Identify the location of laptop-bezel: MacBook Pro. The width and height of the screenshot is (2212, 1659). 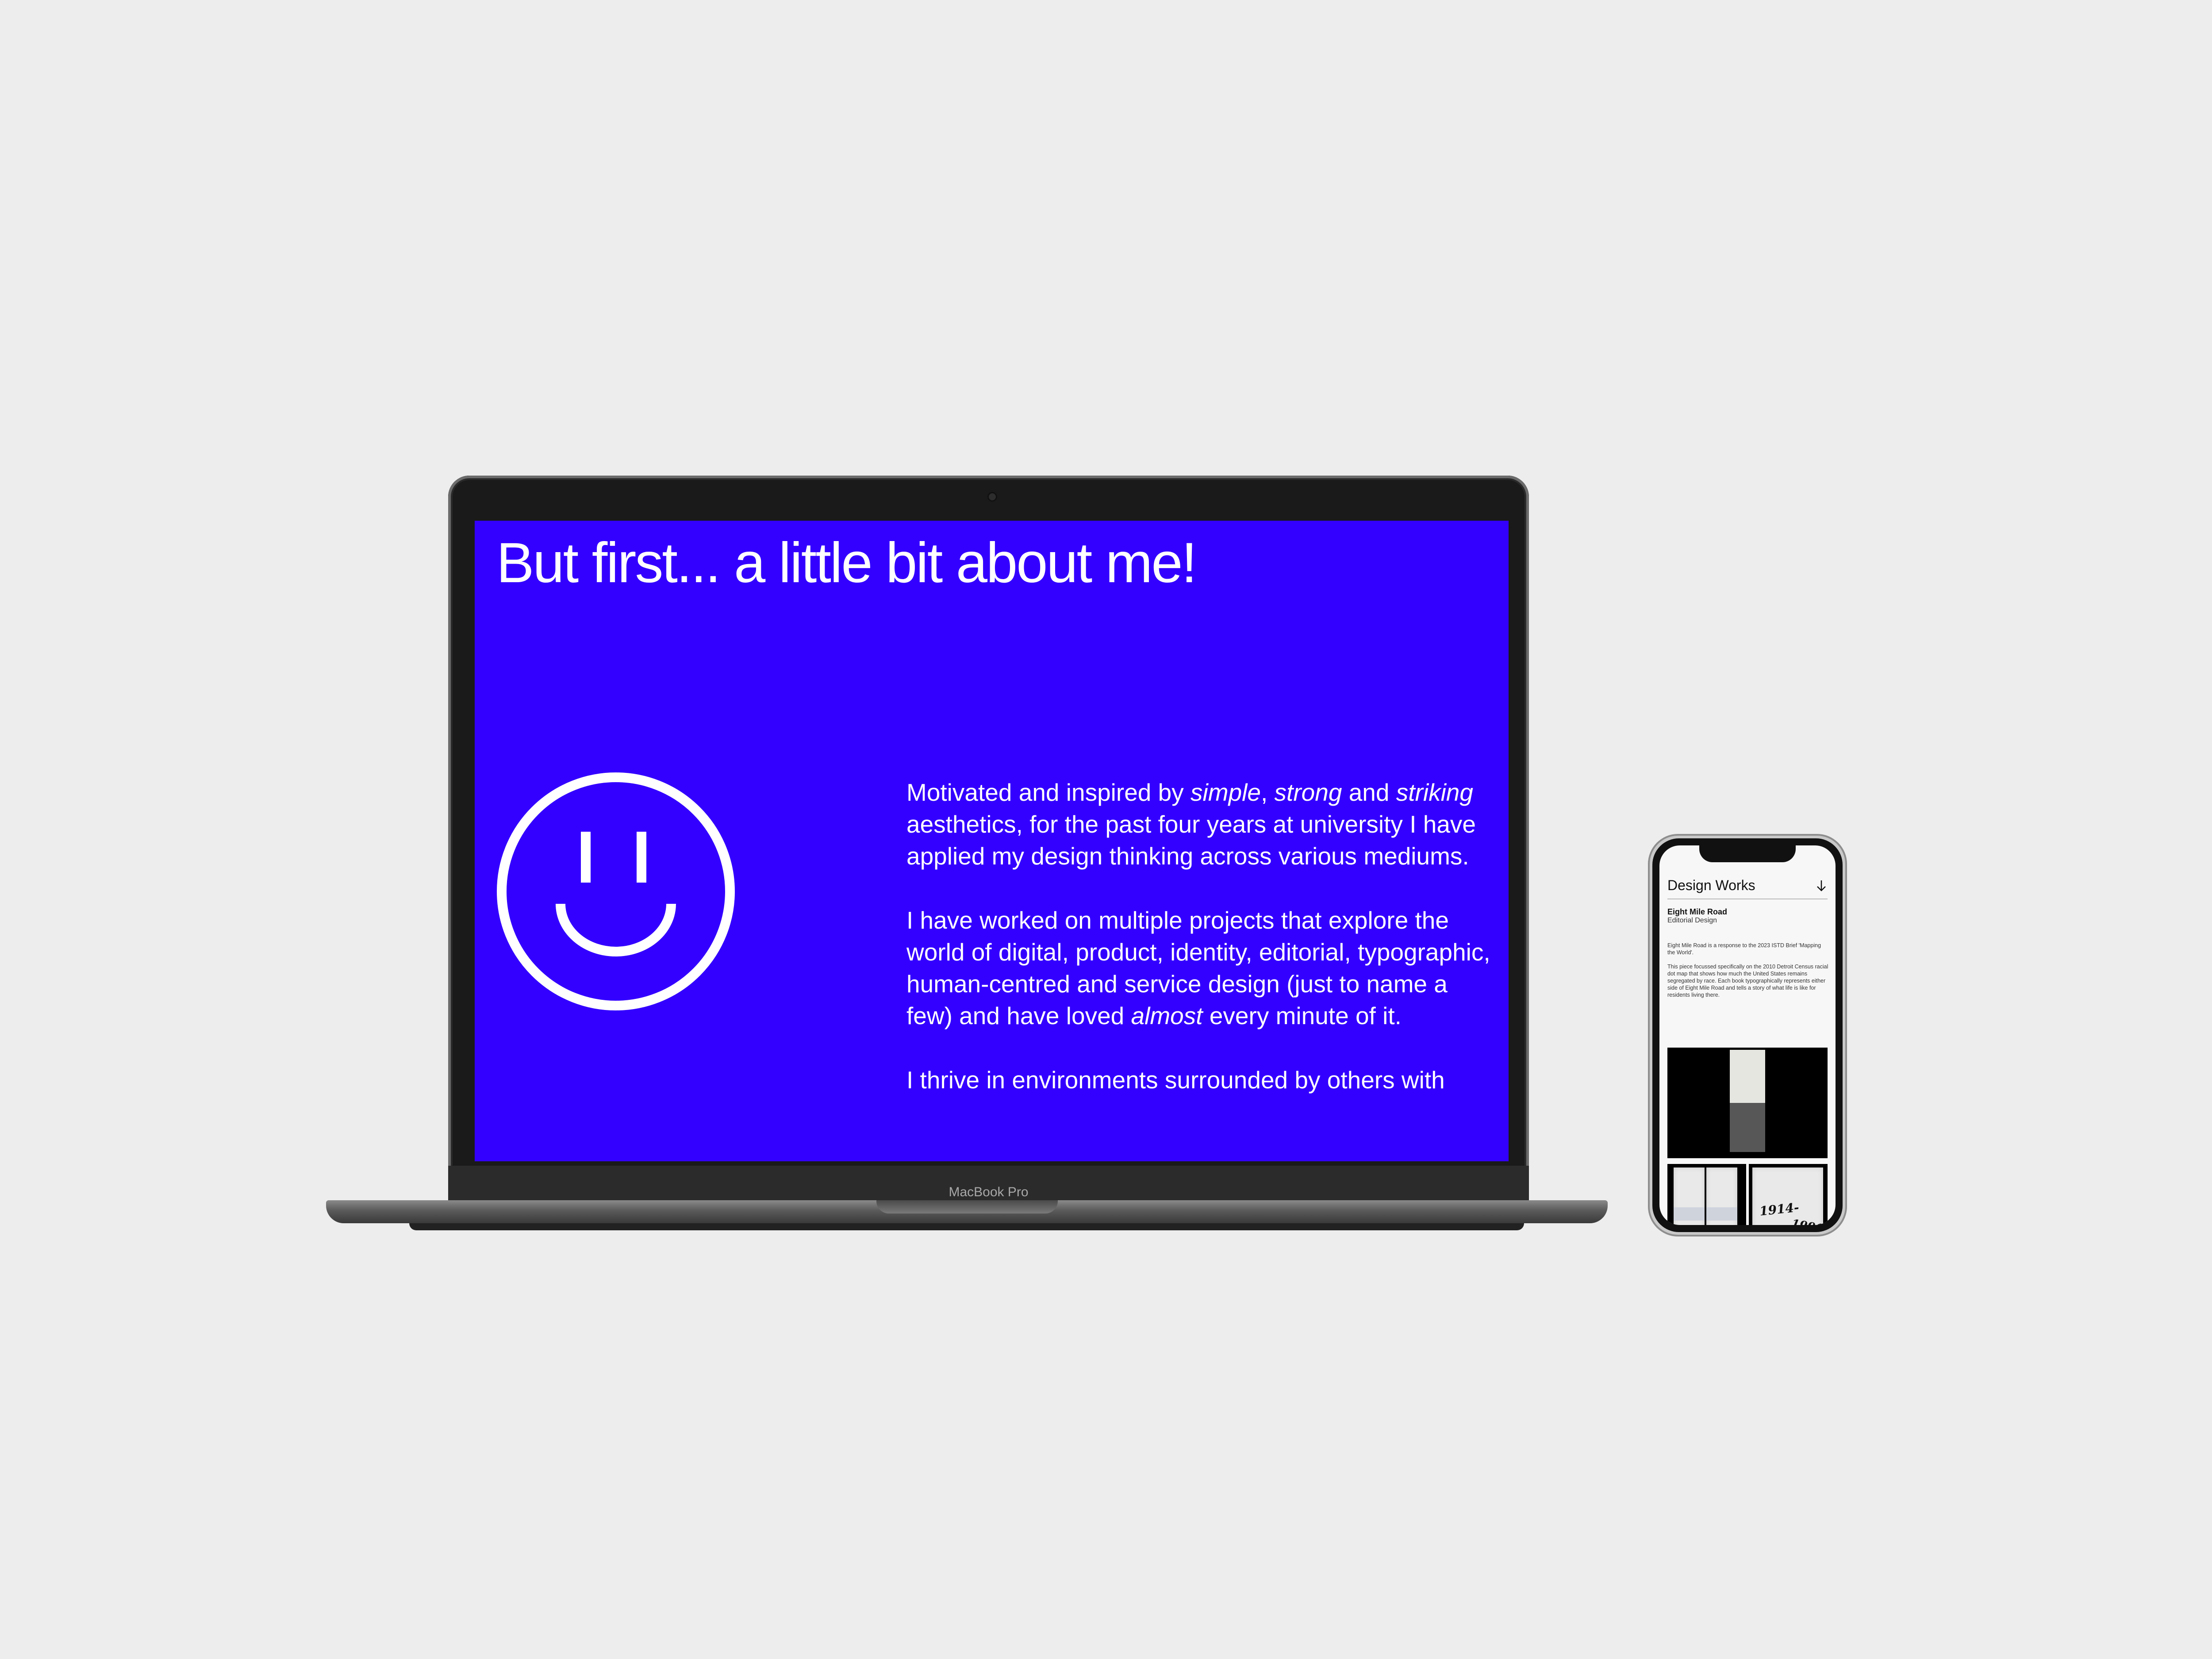
(989, 1184).